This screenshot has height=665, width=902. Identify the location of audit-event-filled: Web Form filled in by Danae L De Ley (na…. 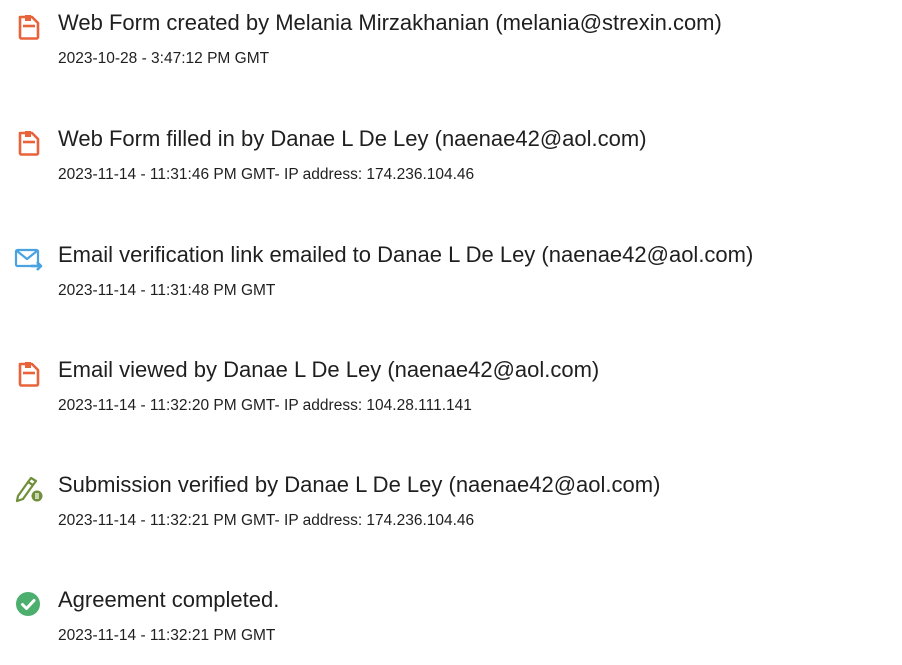
(451, 164).